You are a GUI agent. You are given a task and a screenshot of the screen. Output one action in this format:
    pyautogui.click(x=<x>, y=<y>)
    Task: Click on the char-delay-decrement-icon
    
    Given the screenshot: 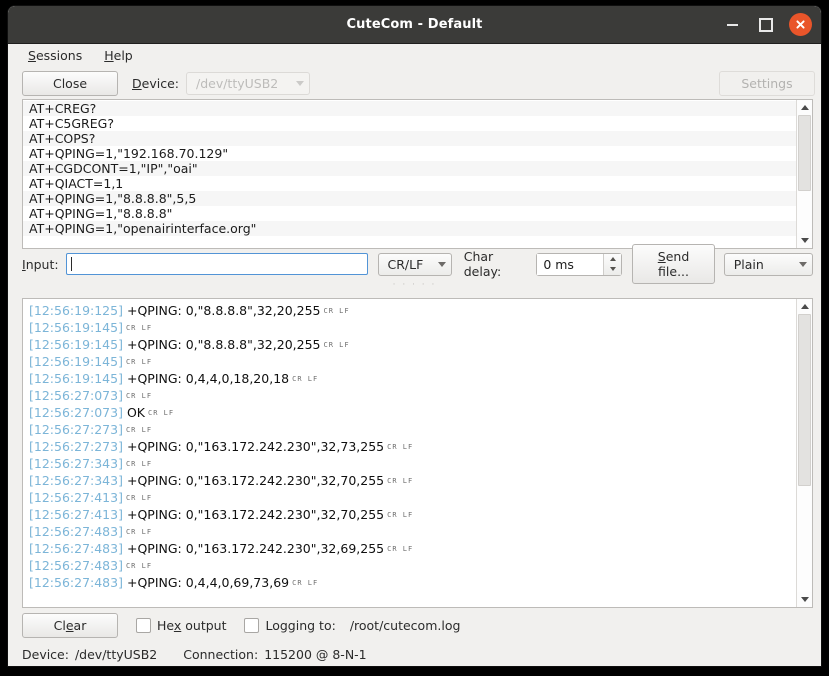 What is the action you would take?
    pyautogui.click(x=612, y=269)
    